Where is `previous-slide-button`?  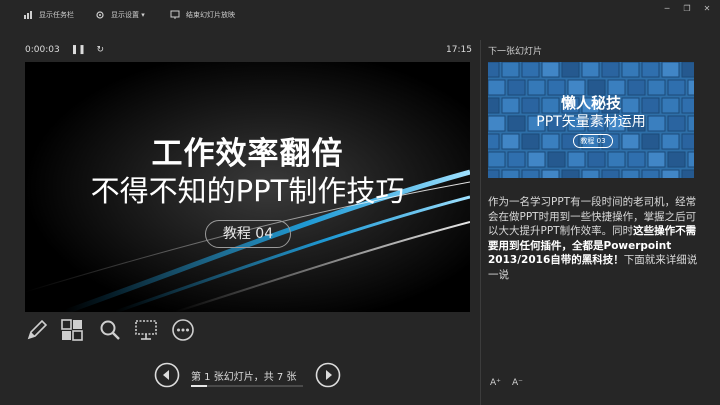
previous-slide-button is located at coordinates (167, 375).